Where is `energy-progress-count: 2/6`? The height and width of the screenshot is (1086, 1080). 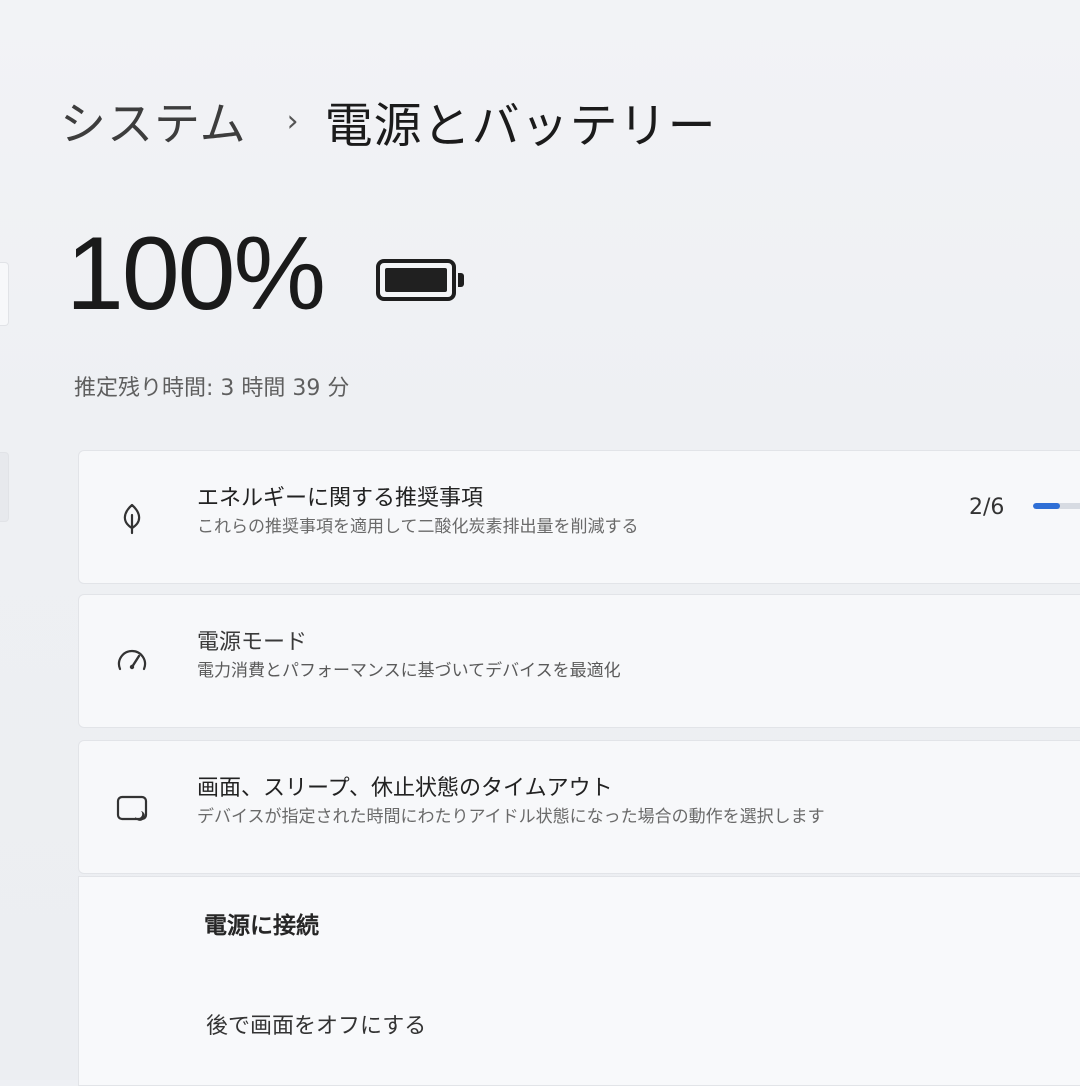 energy-progress-count: 2/6 is located at coordinates (987, 507).